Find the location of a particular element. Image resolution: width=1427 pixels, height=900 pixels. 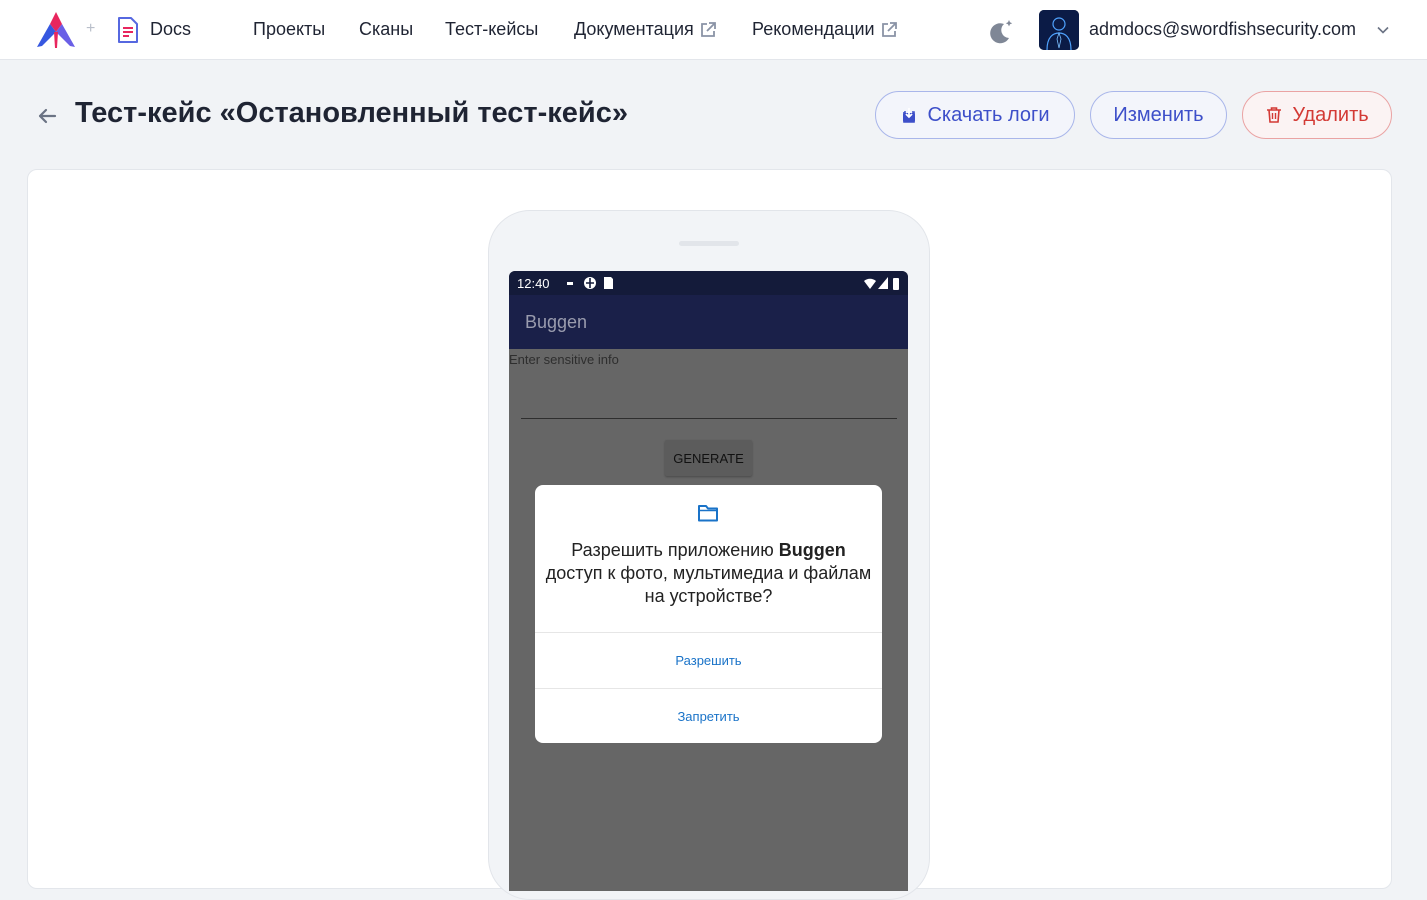

nav-link-projects: Проекты is located at coordinates (289, 29).